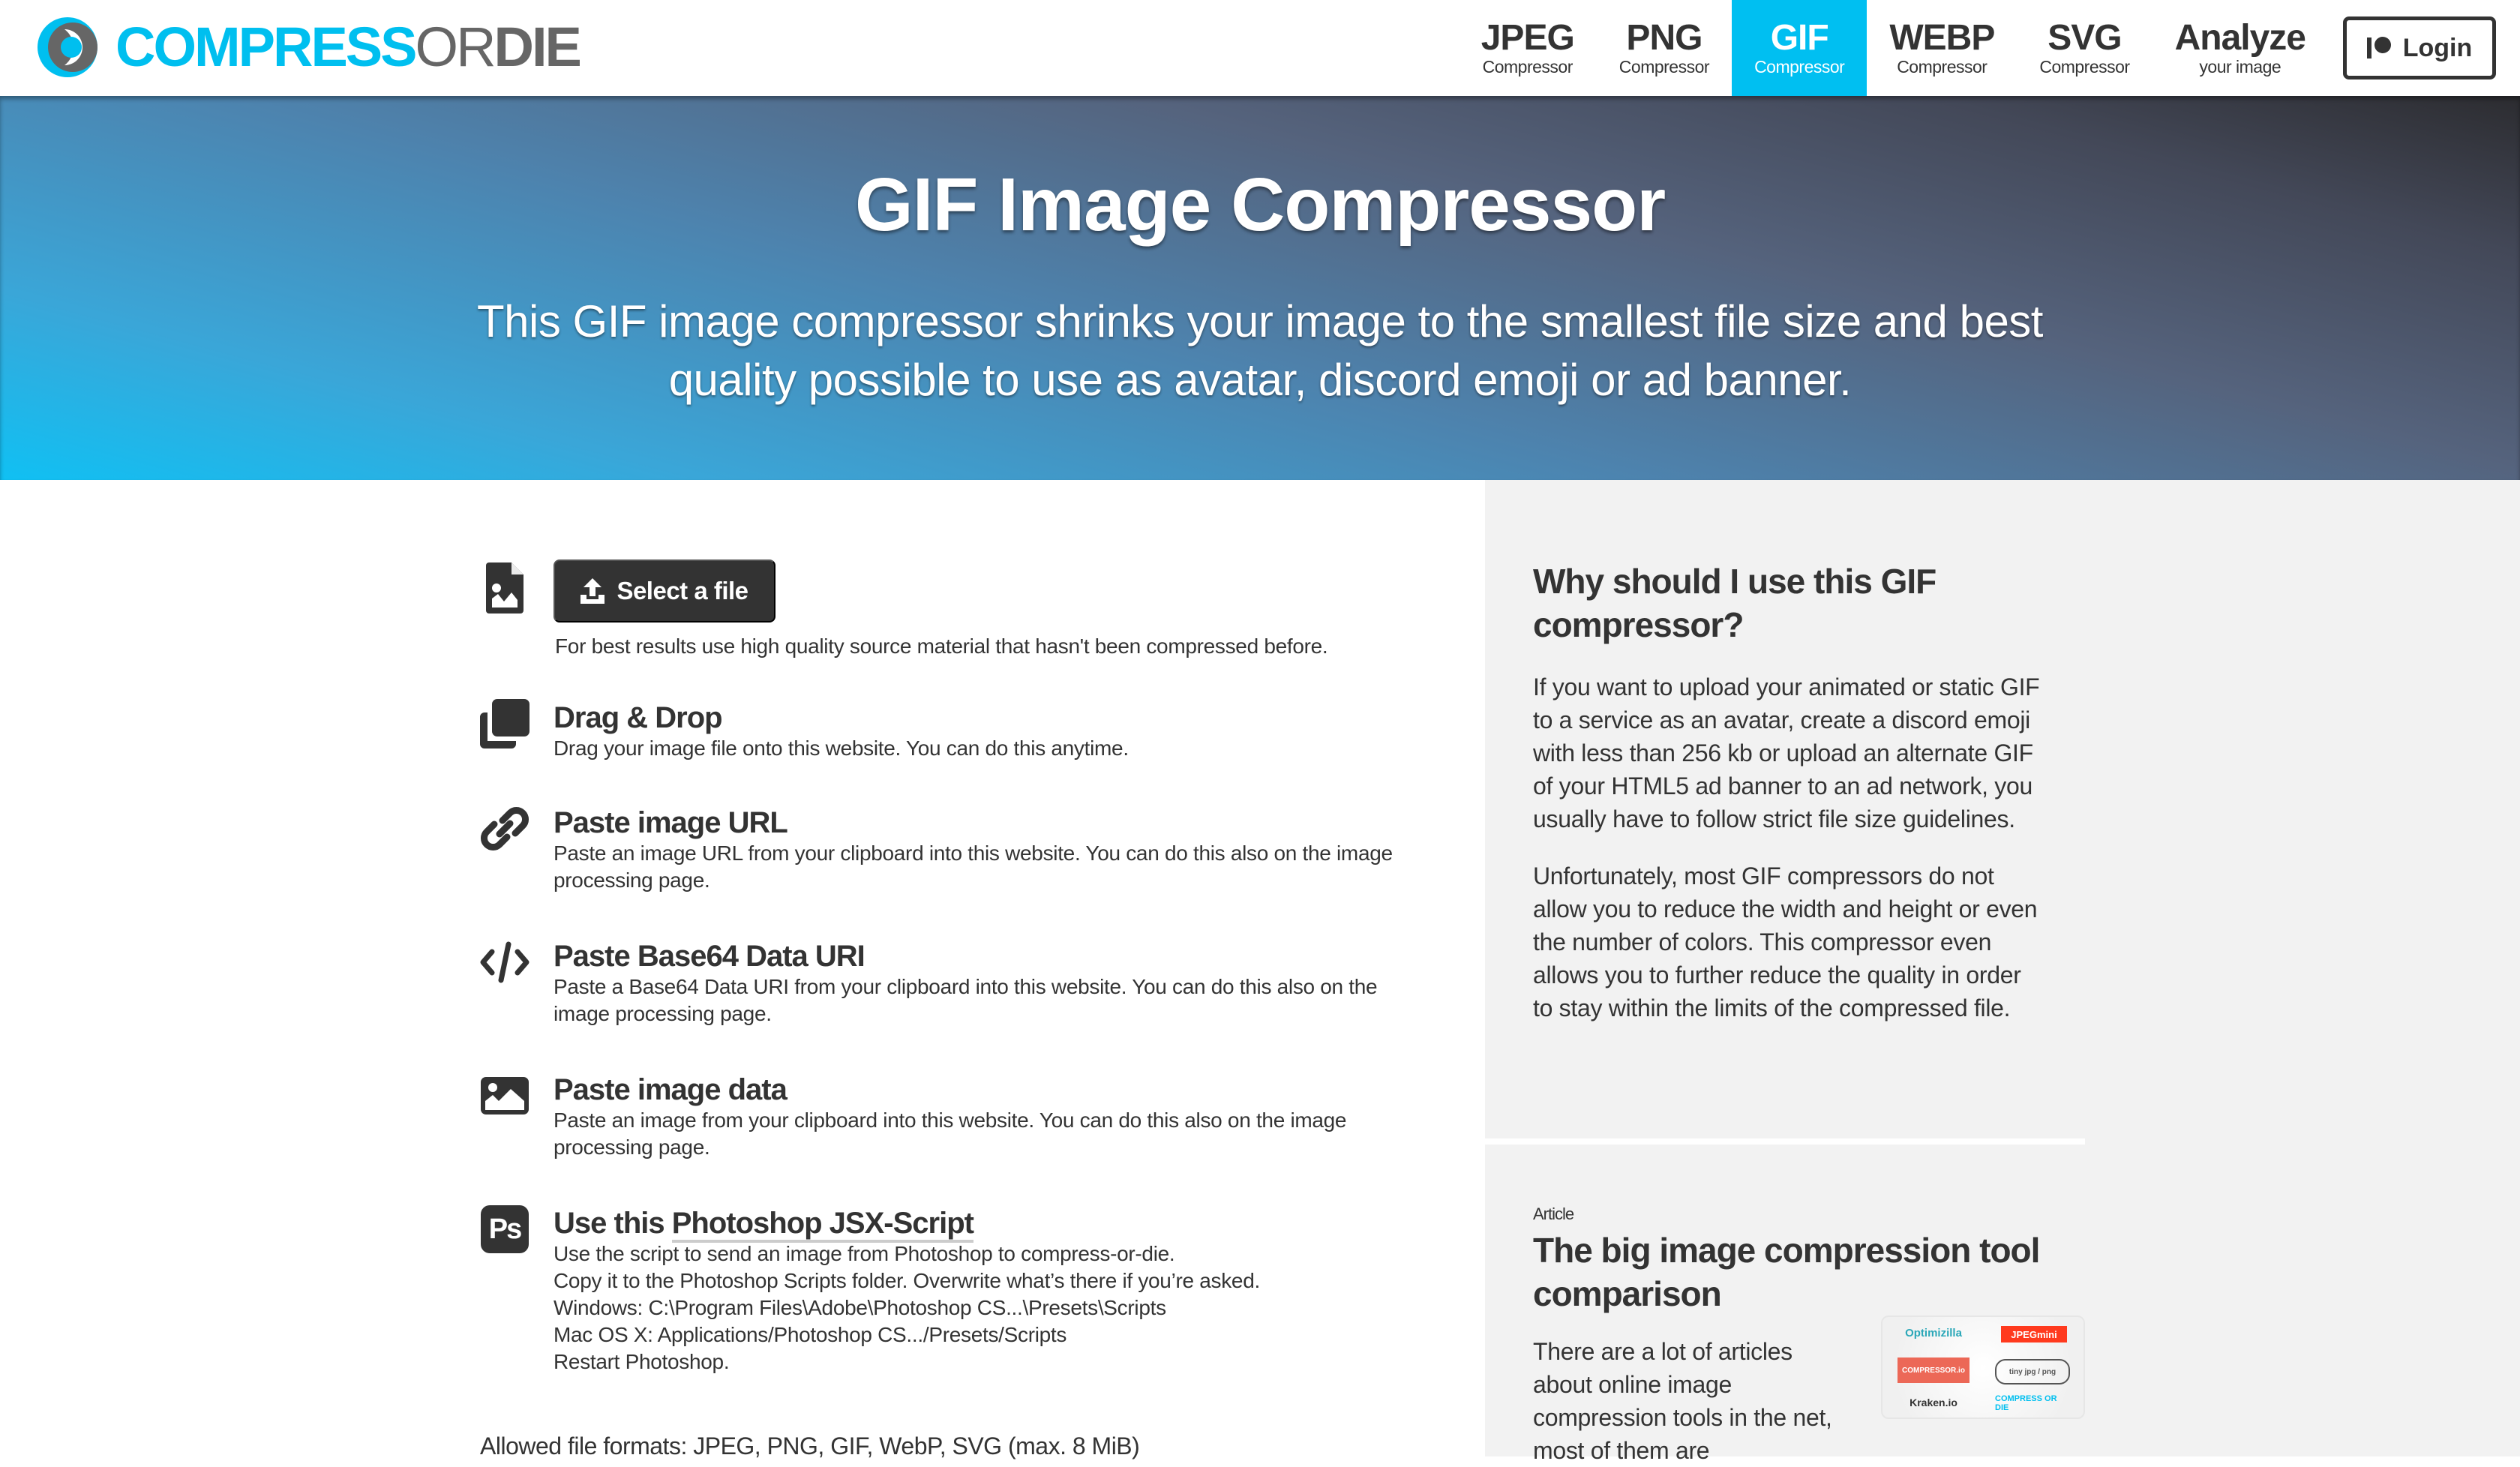  I want to click on copy-icon, so click(505, 724).